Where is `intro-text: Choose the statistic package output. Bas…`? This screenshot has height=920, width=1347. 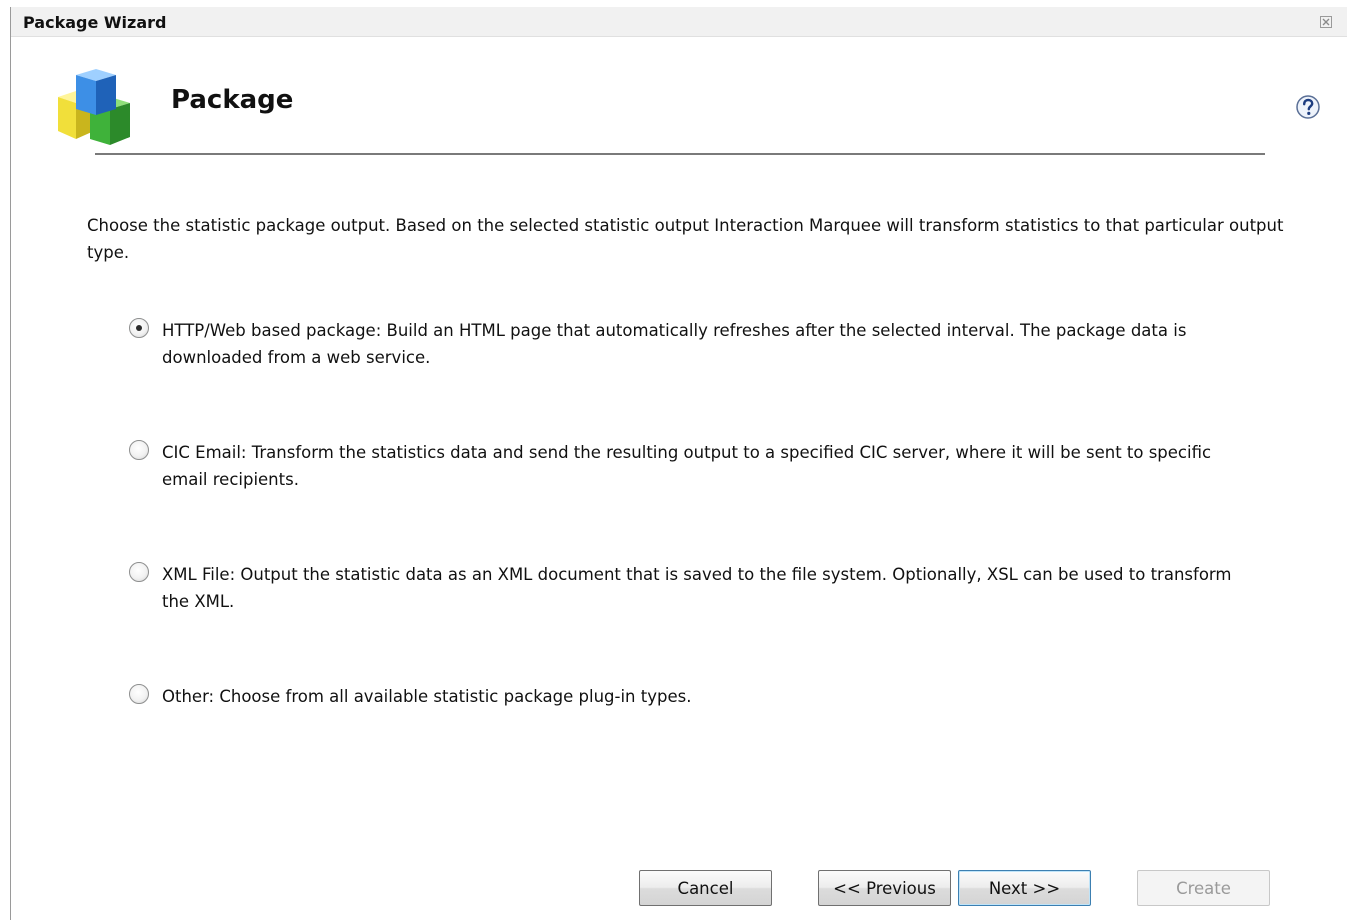
intro-text: Choose the statistic package output. Bas… is located at coordinates (685, 239).